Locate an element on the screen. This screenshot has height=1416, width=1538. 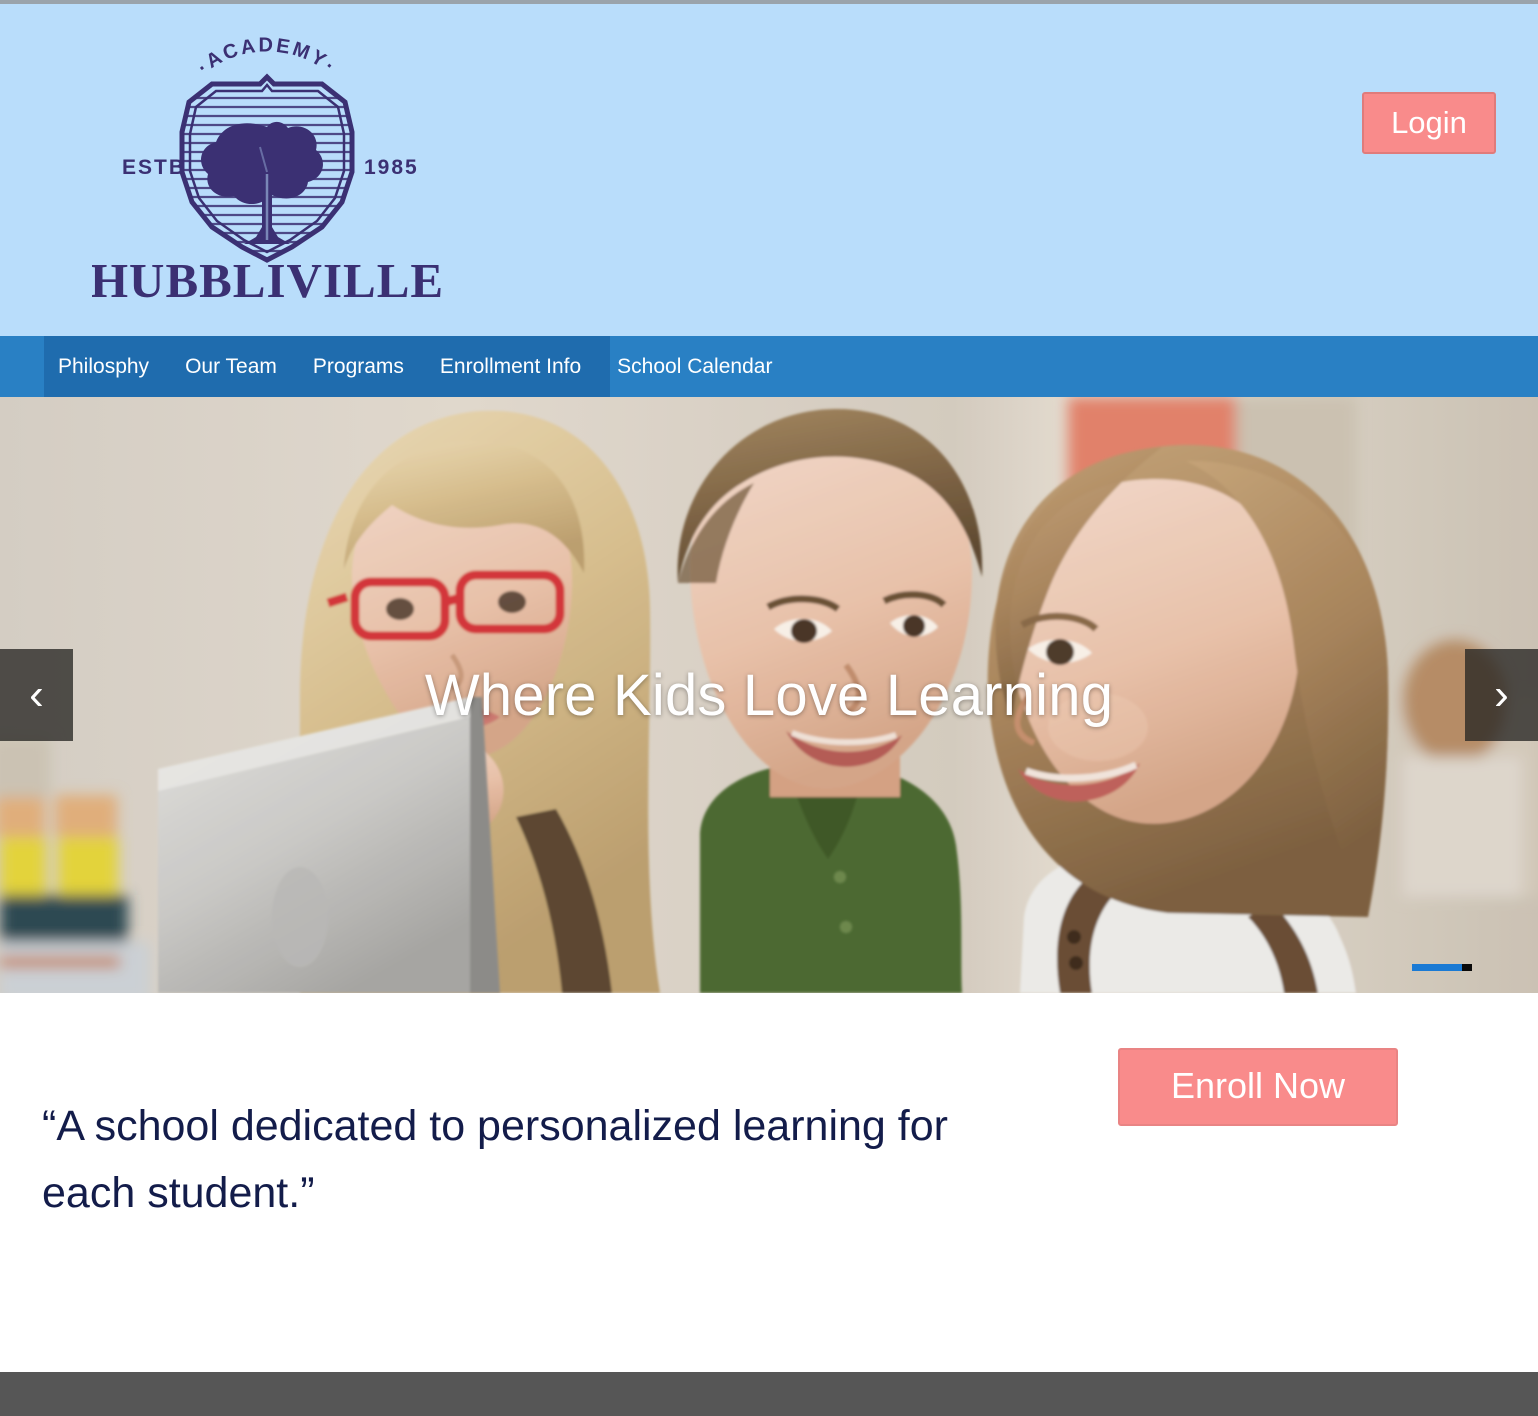
chevron-right-icon: › is located at coordinates (1501, 694).